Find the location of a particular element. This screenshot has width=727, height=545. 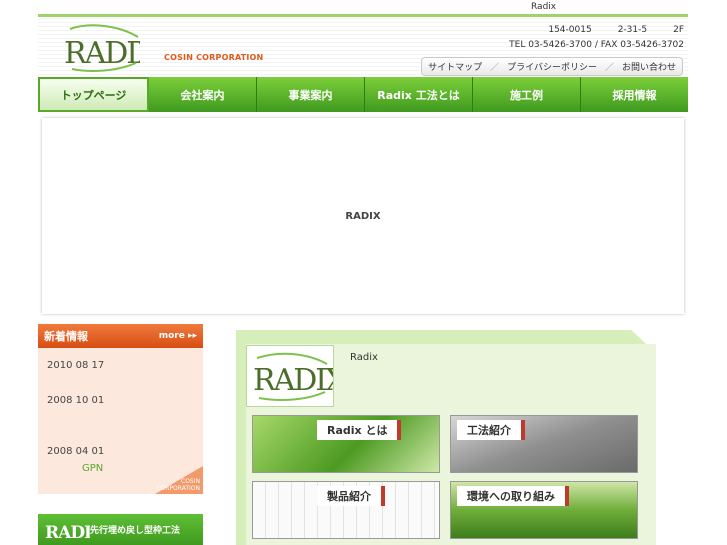

radix-banner-logo: RADIX is located at coordinates (67, 533).